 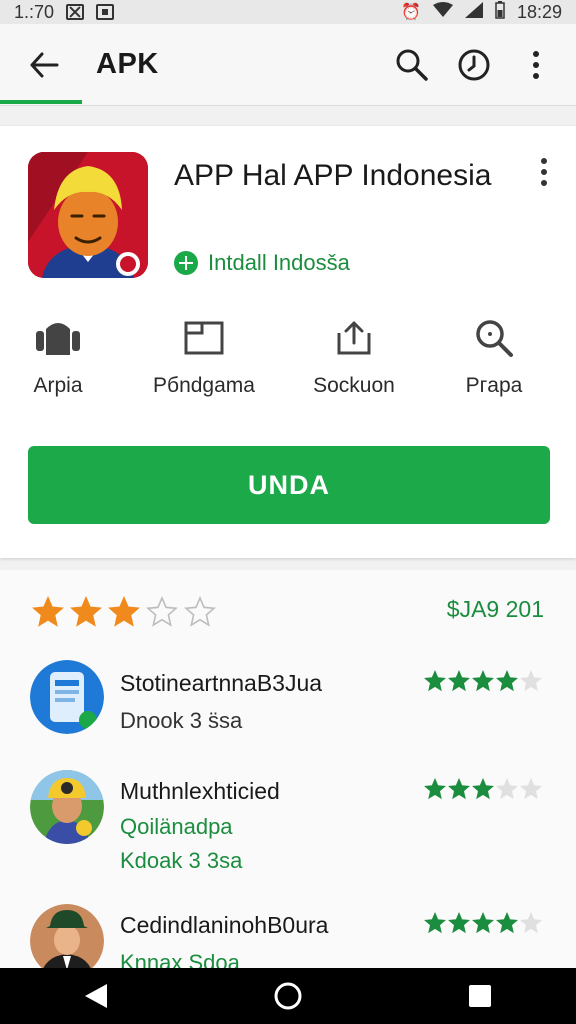 I want to click on quick-action-pbndgama: Pбndgama, so click(x=204, y=357).